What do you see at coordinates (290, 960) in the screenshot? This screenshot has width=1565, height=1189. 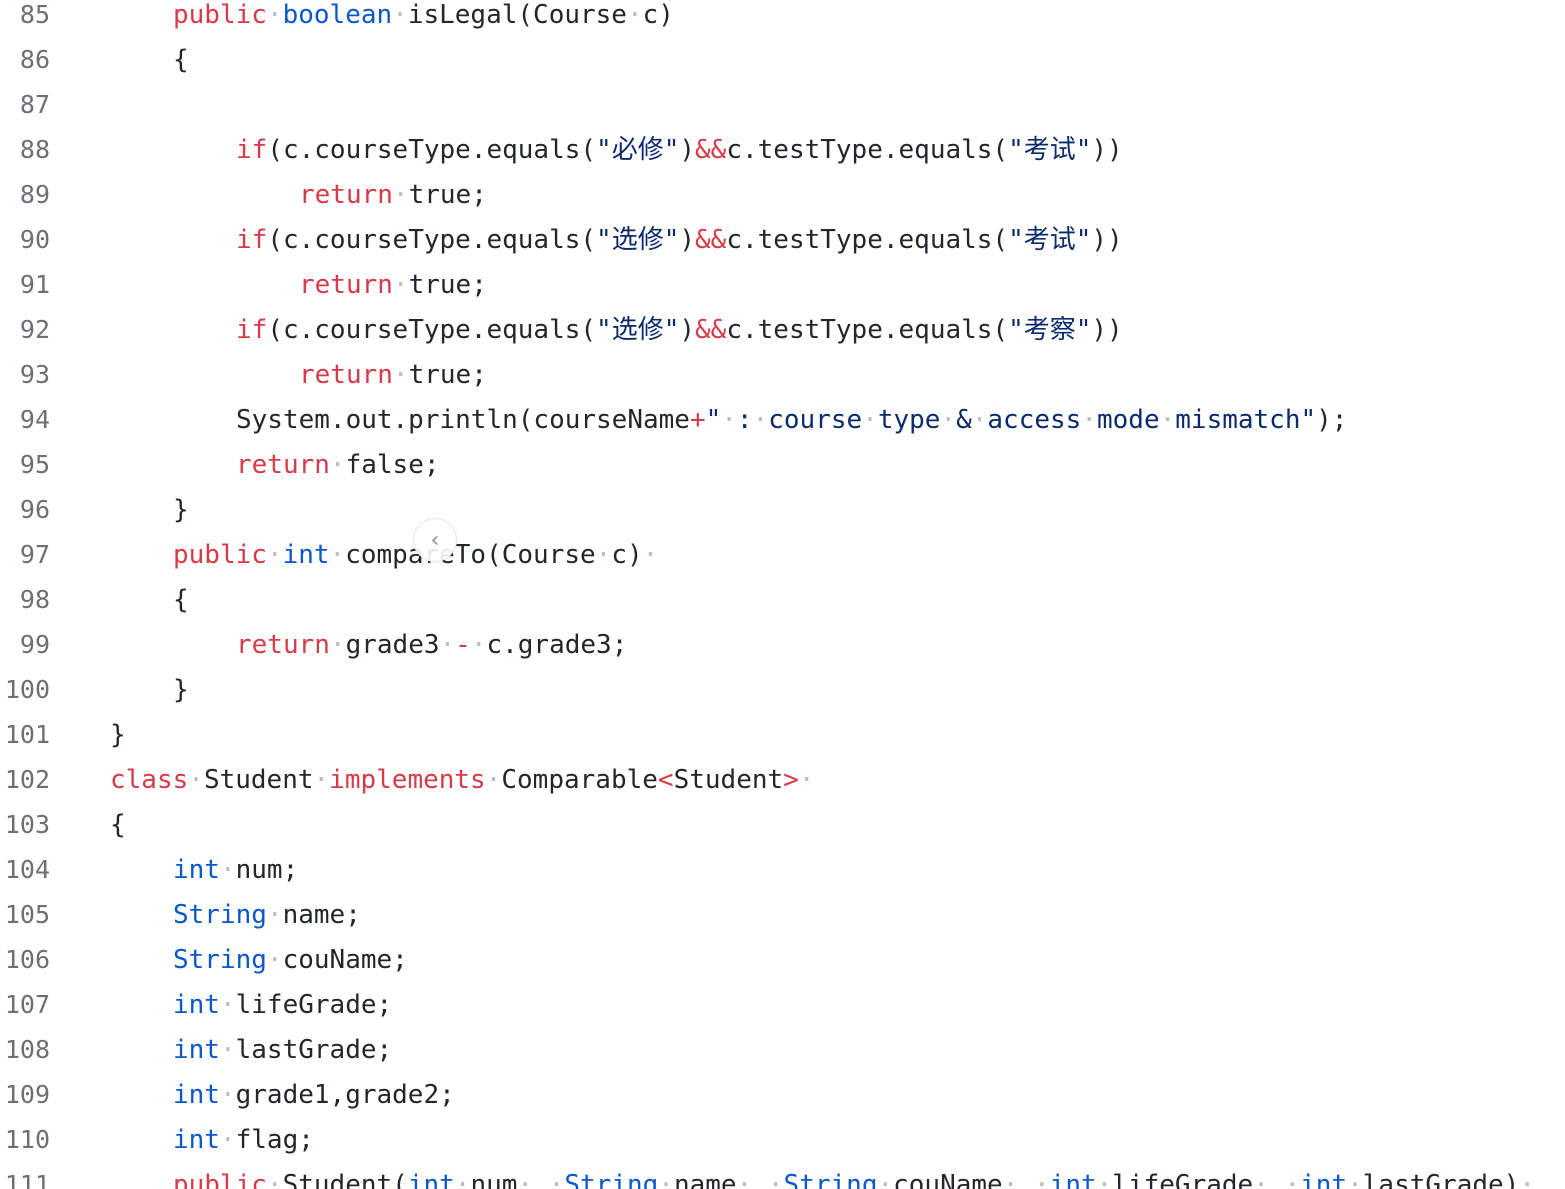 I see `code-text: String·couName;` at bounding box center [290, 960].